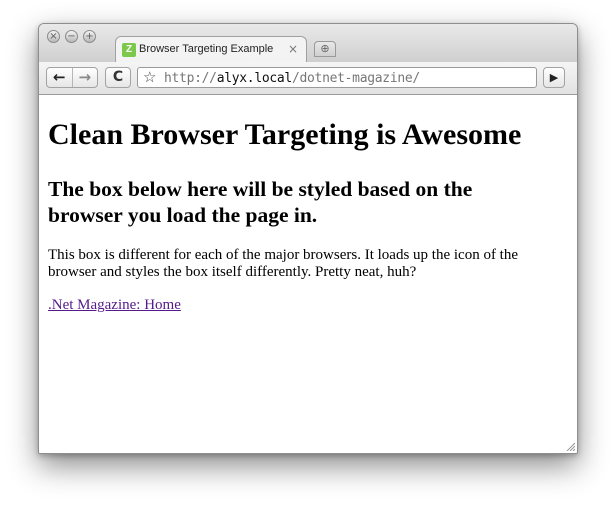  What do you see at coordinates (190, 78) in the screenshot?
I see `url-scheme: http://` at bounding box center [190, 78].